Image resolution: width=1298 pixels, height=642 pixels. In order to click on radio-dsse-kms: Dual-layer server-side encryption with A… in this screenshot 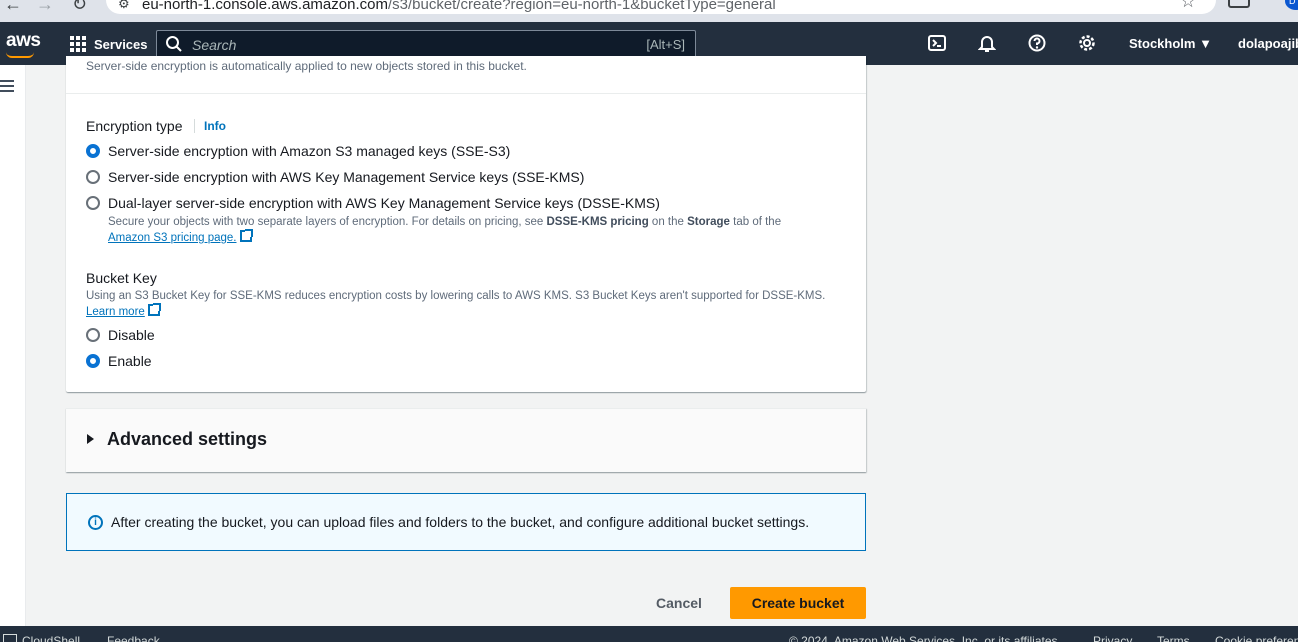, I will do `click(373, 203)`.